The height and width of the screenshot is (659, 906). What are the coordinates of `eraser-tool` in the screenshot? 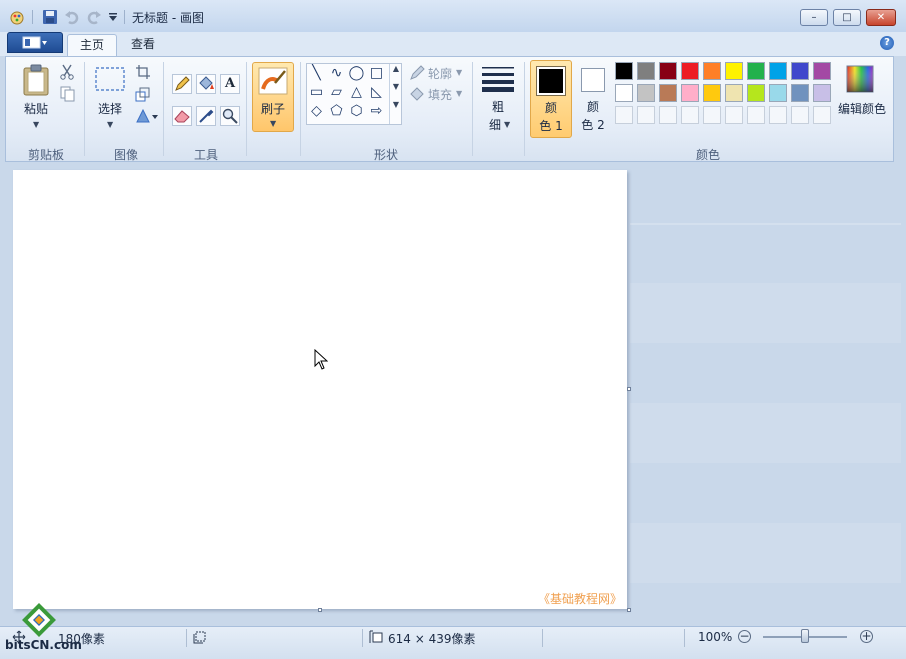 It's located at (182, 116).